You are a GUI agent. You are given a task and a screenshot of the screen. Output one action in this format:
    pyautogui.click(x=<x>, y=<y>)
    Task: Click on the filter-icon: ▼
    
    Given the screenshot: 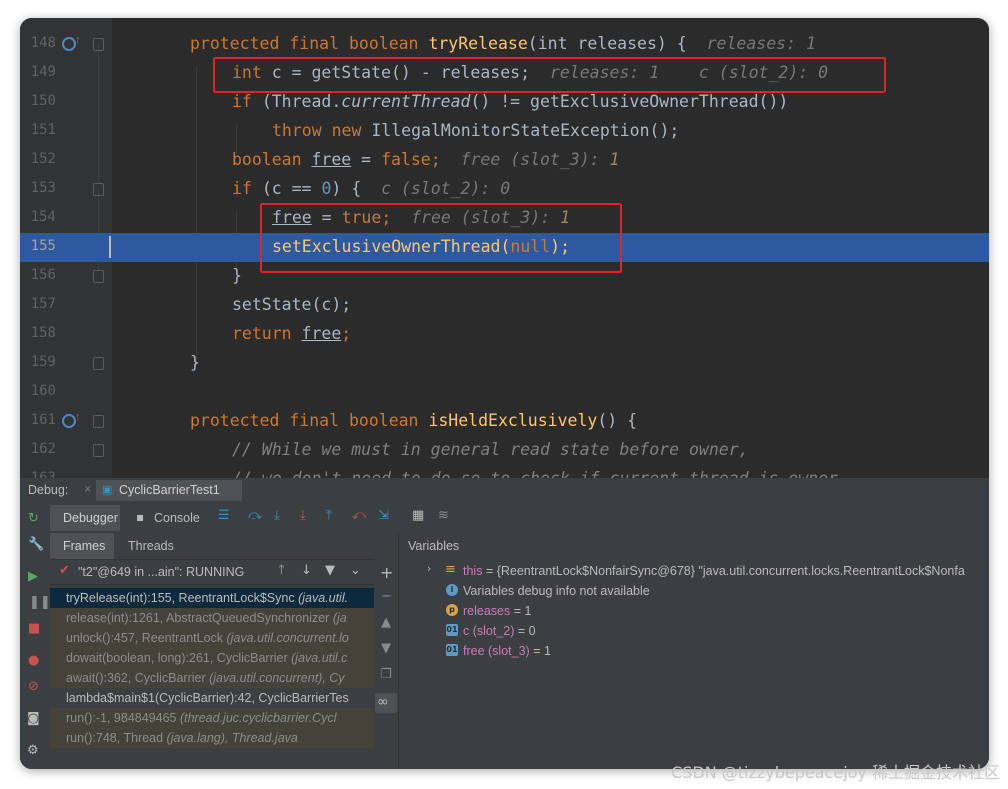 What is the action you would take?
    pyautogui.click(x=330, y=570)
    